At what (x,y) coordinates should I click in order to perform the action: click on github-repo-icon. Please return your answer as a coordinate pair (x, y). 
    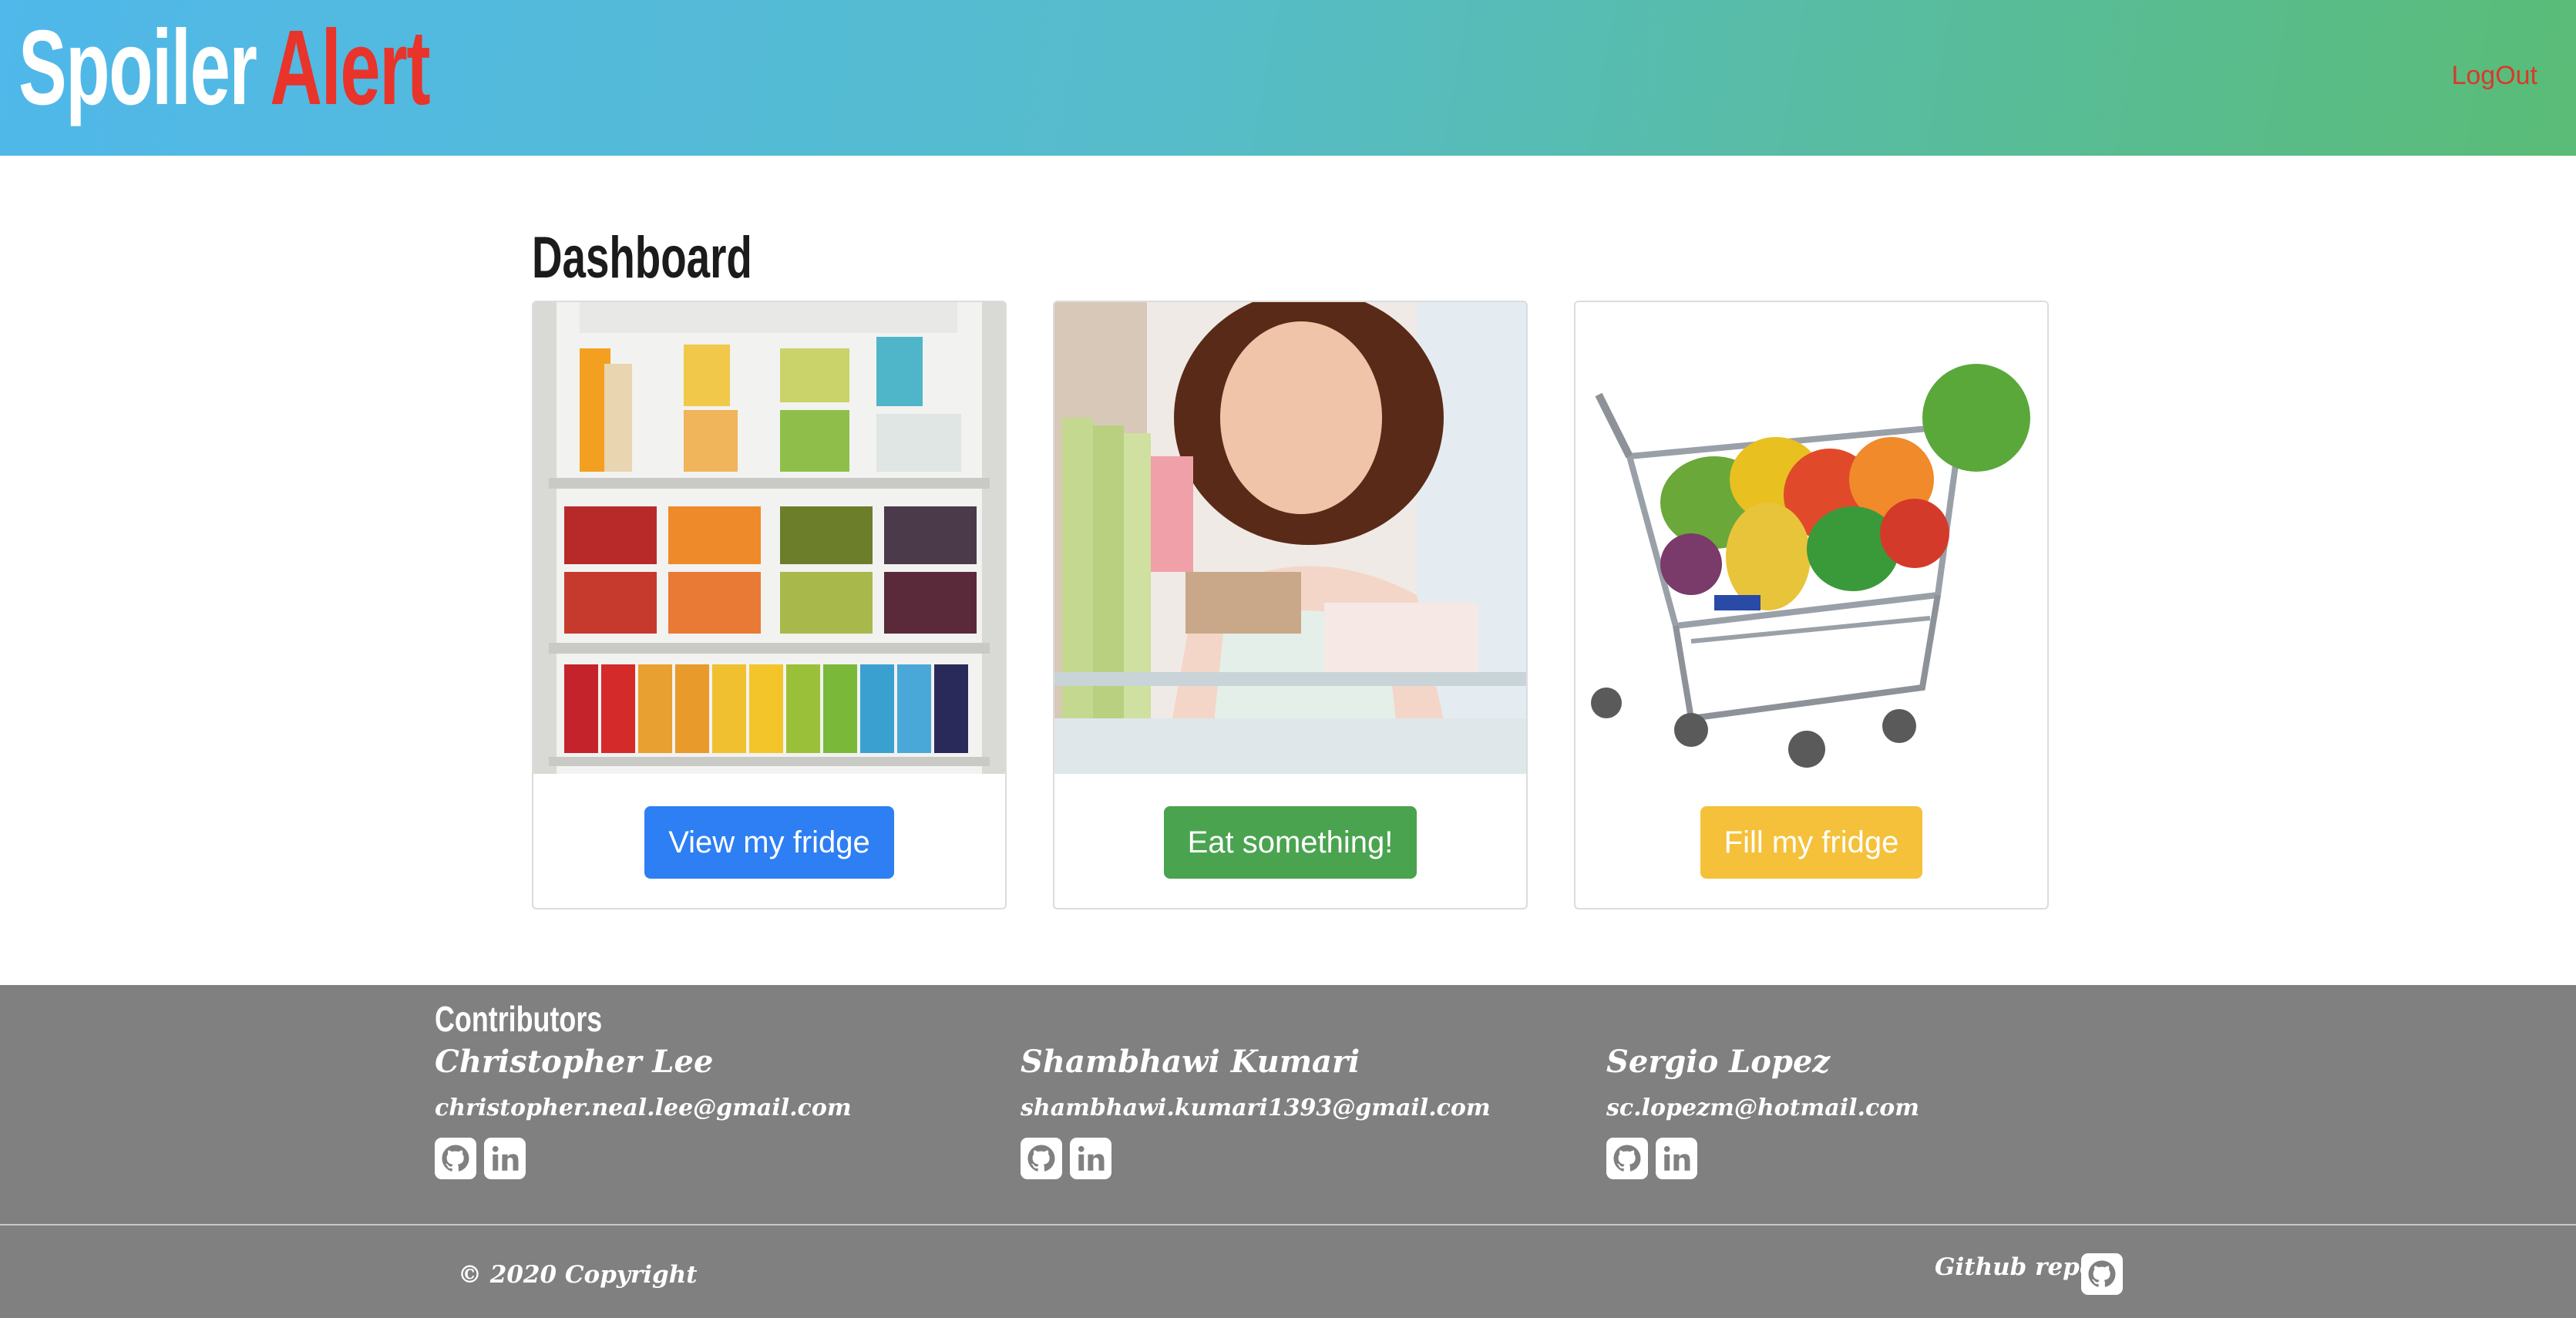
    Looking at the image, I should click on (2102, 1274).